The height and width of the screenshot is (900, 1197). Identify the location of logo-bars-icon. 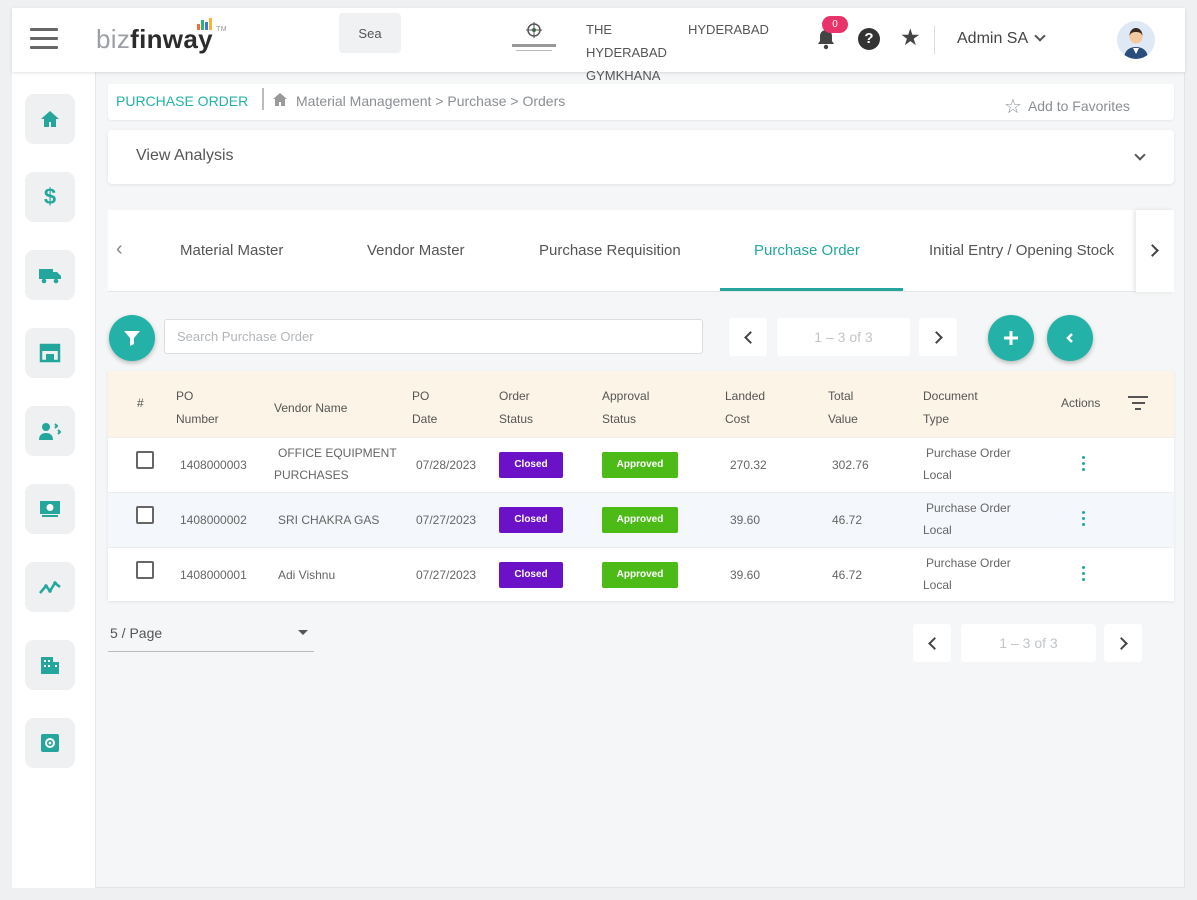
(205, 24).